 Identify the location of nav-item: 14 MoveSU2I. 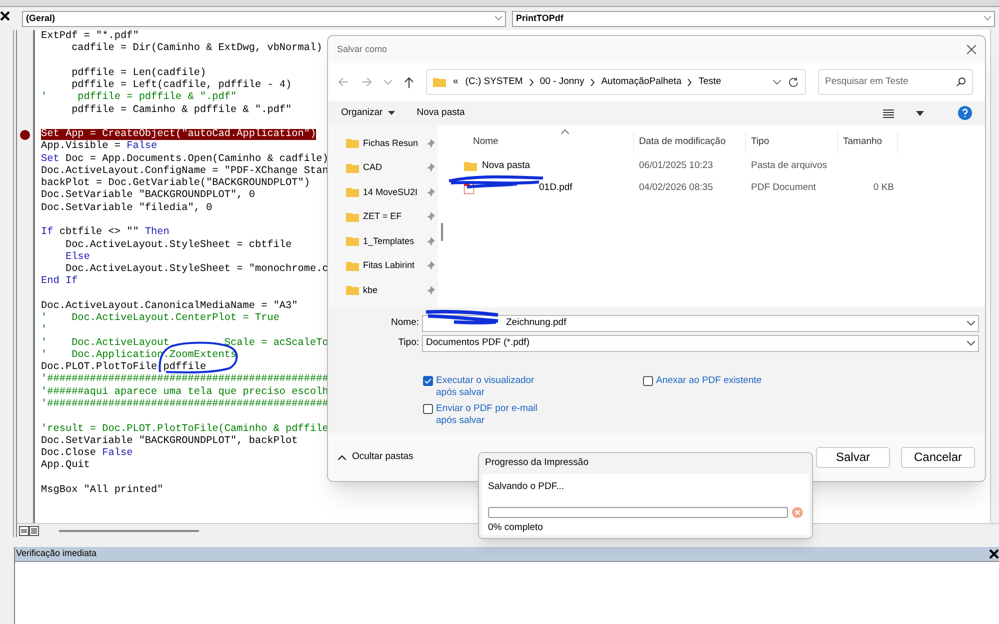
(390, 192).